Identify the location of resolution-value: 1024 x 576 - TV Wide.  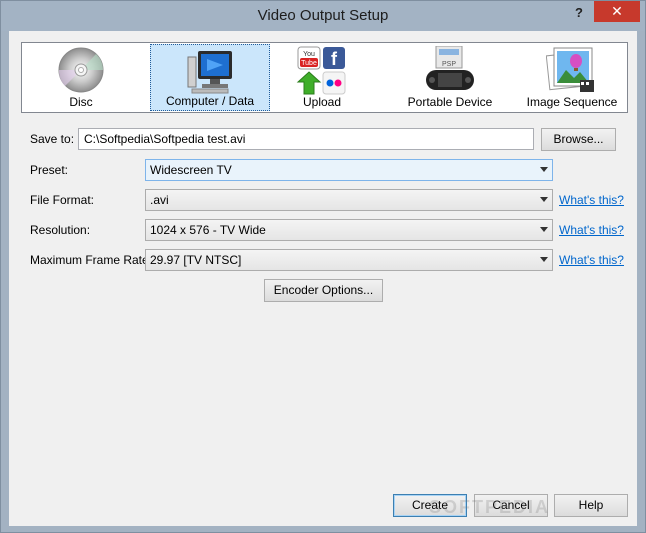
(208, 230).